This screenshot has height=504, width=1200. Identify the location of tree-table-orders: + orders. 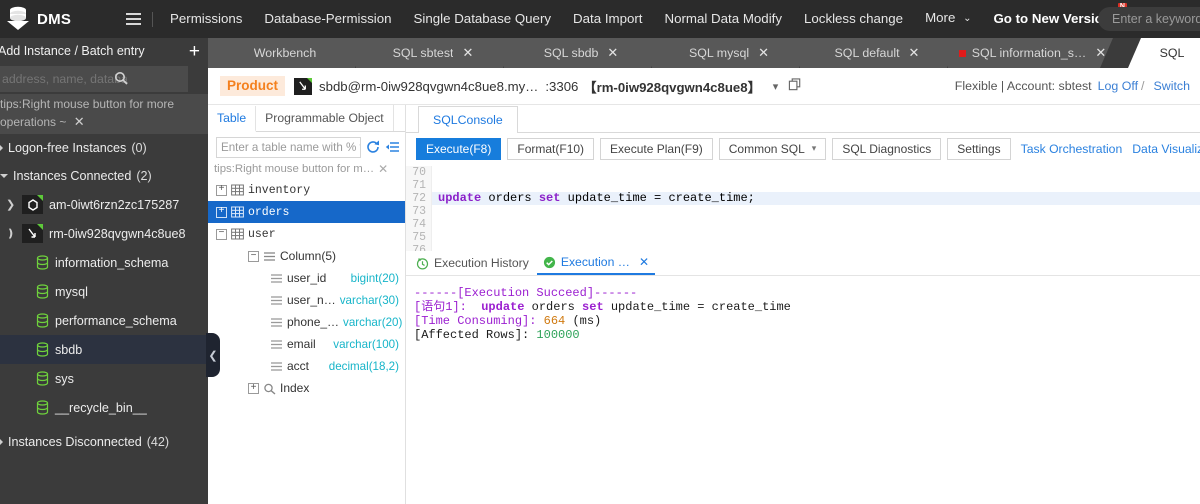
(306, 212).